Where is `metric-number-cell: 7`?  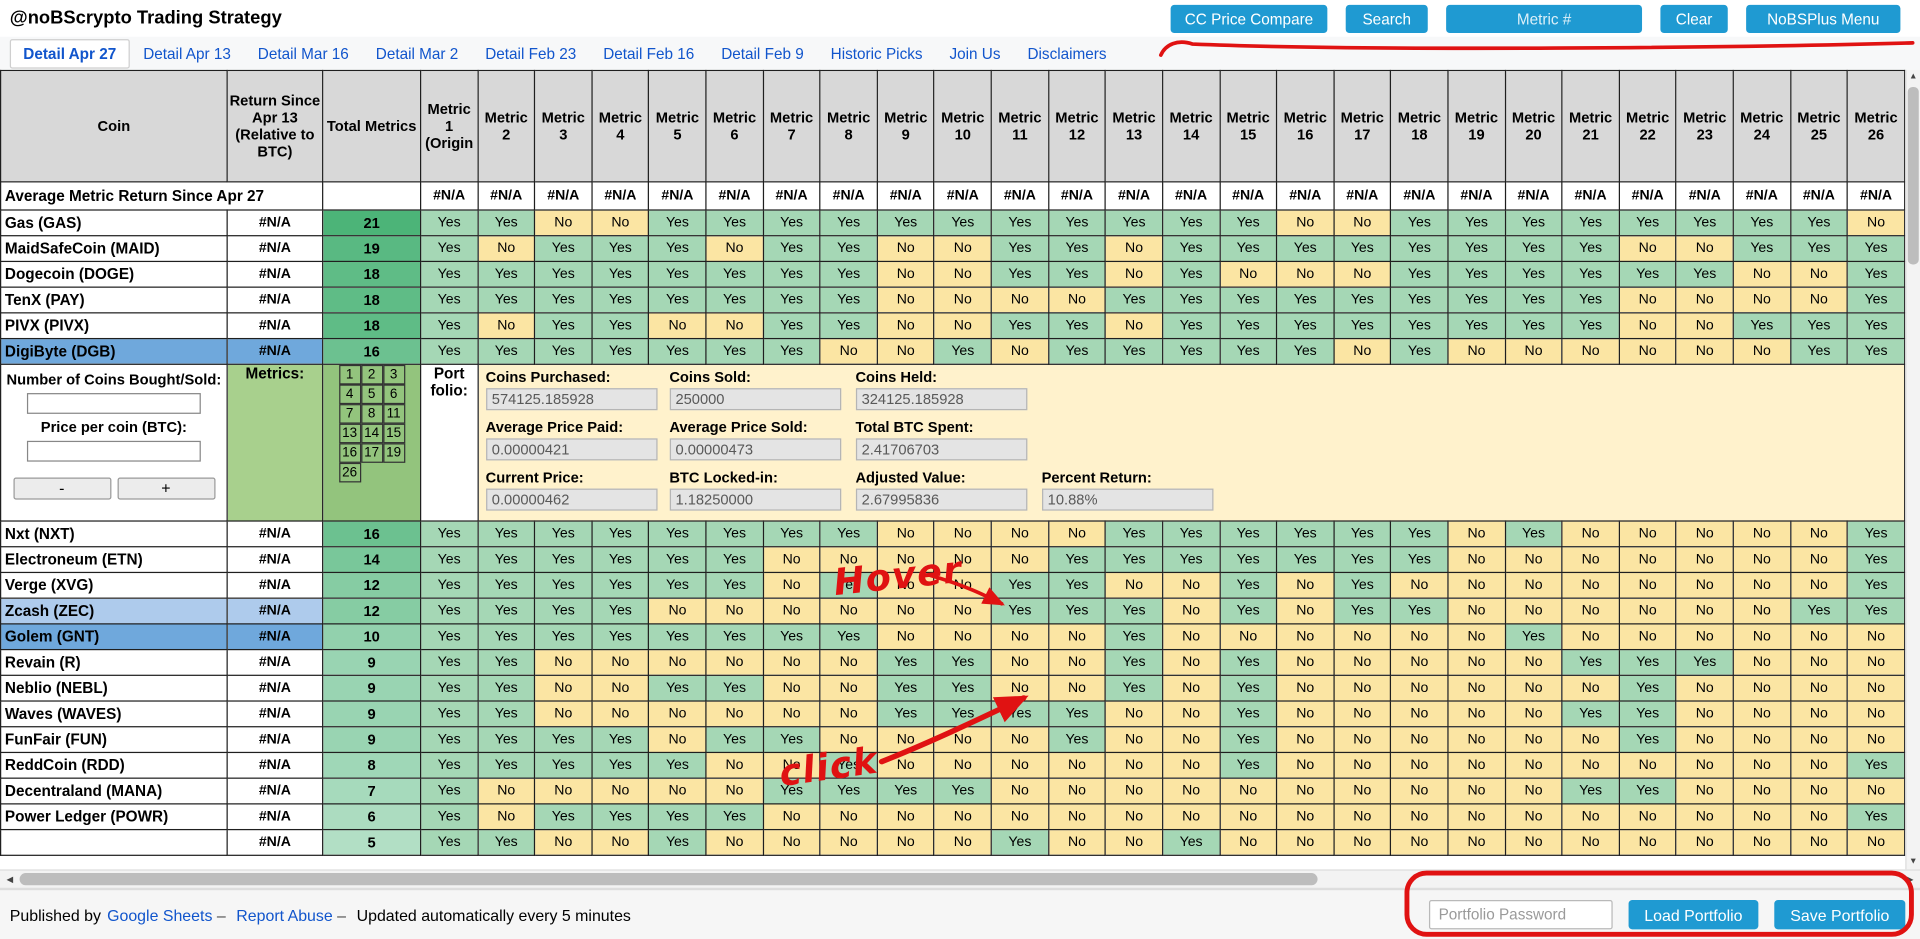
metric-number-cell: 7 is located at coordinates (349, 414).